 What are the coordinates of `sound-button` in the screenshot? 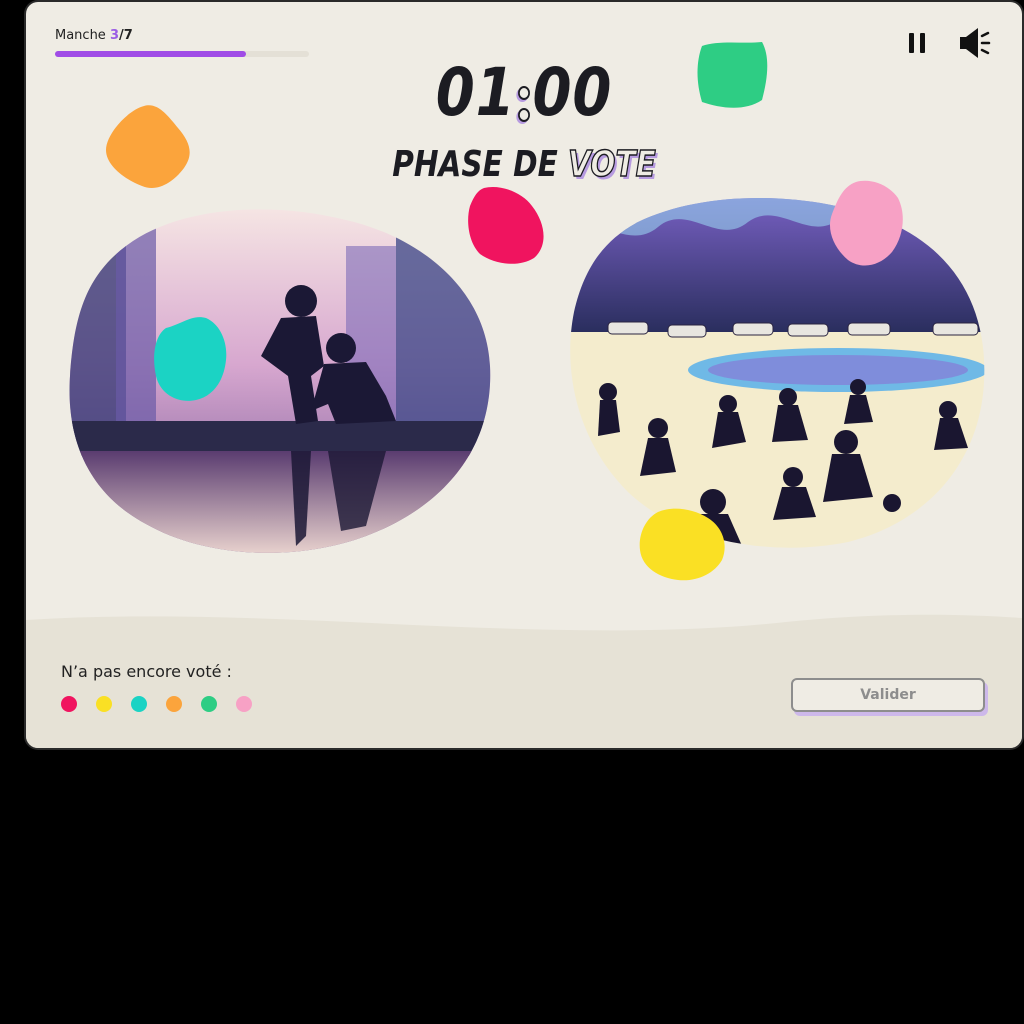 It's located at (976, 43).